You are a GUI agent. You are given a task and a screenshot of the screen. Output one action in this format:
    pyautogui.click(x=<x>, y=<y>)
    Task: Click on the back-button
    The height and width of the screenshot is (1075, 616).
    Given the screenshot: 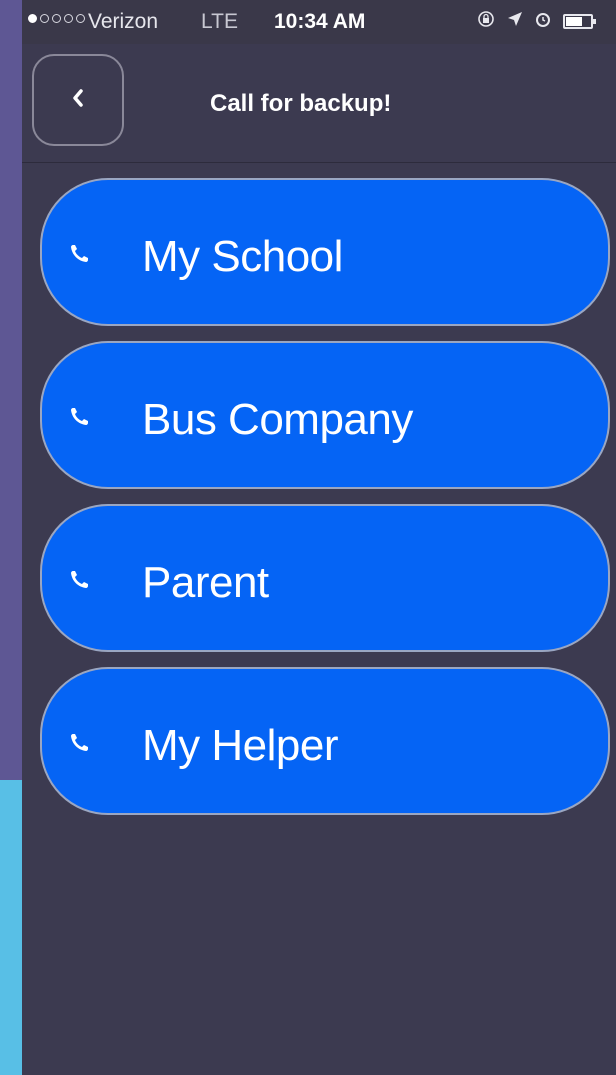 What is the action you would take?
    pyautogui.click(x=78, y=100)
    